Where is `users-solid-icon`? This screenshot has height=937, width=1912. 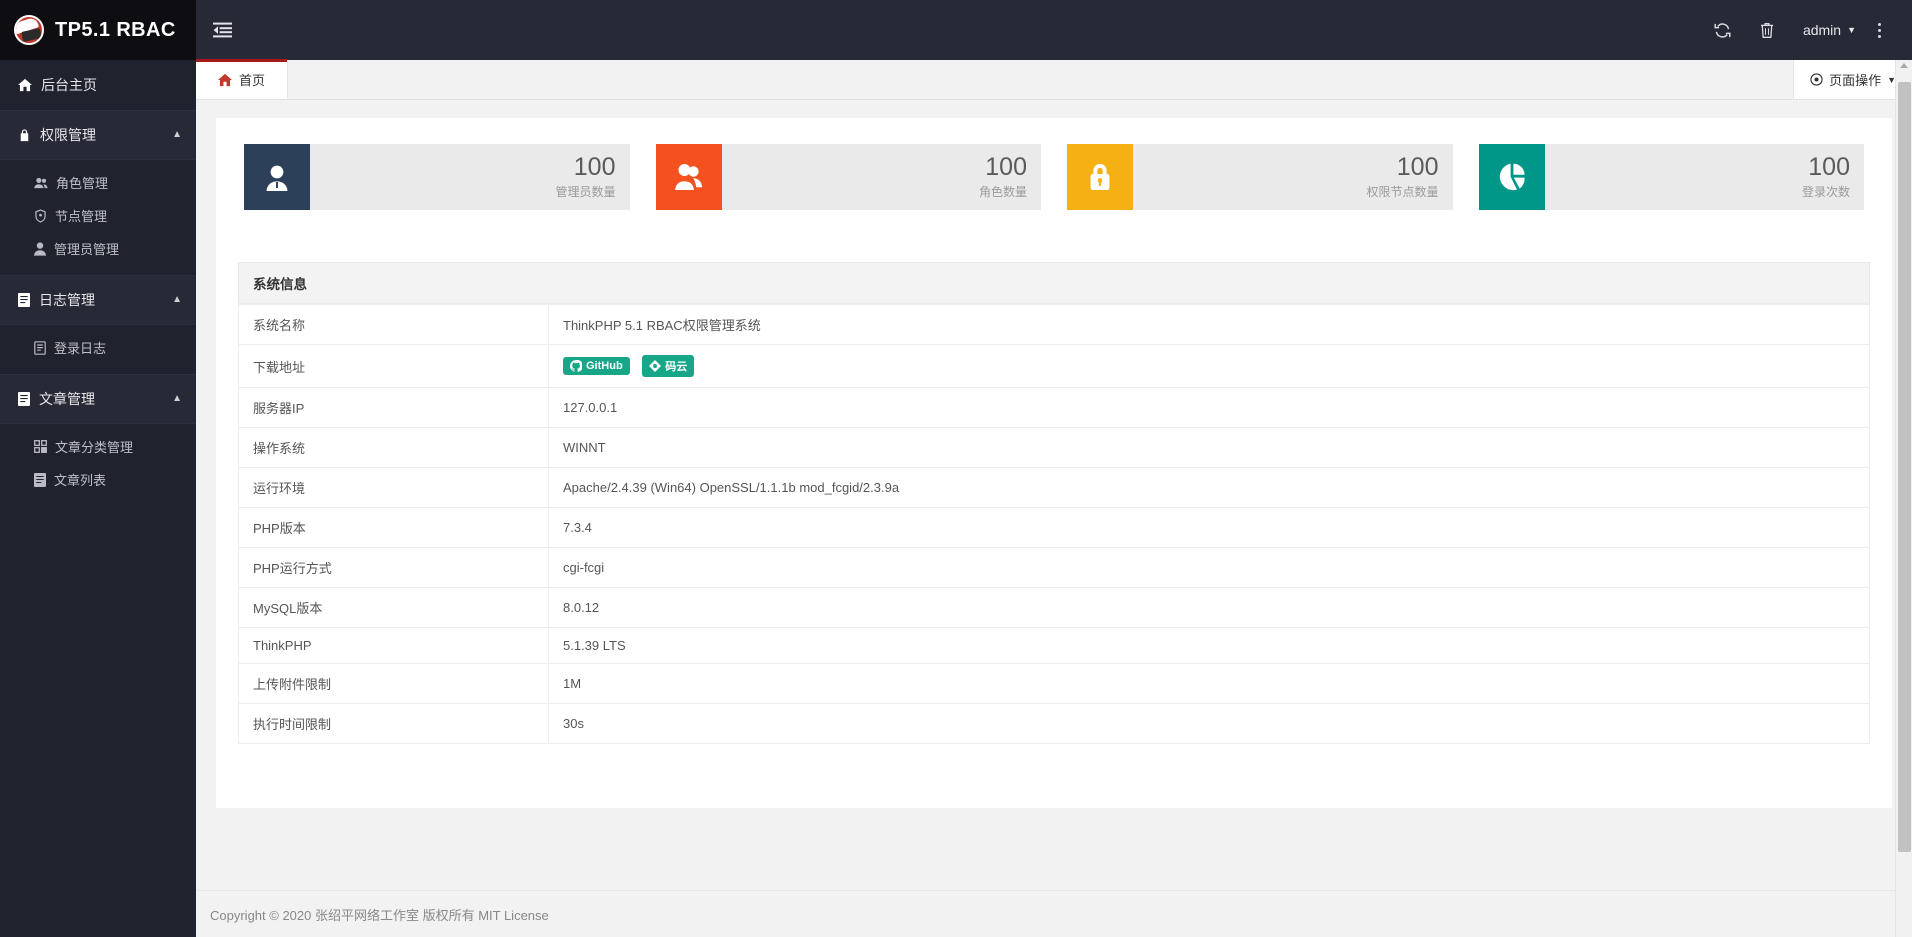
users-solid-icon is located at coordinates (688, 177).